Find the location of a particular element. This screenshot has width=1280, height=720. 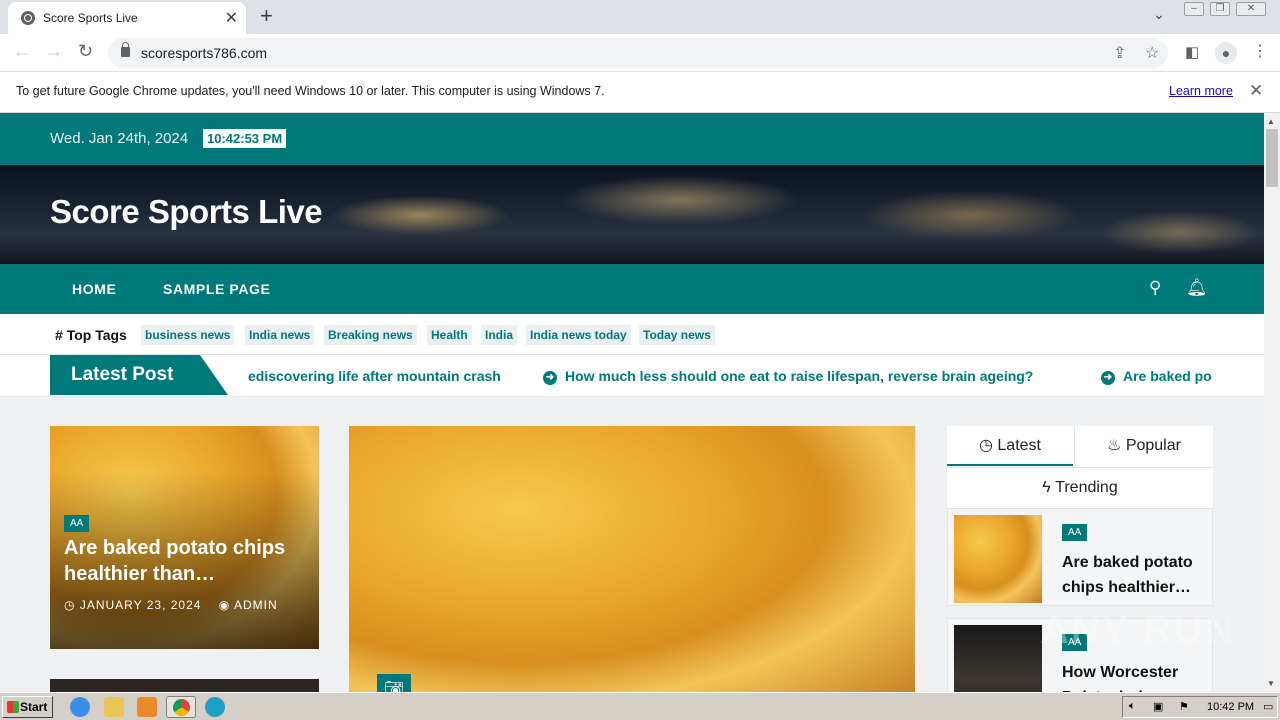

menu-kebab-icon: ⋮ is located at coordinates (1260, 51).